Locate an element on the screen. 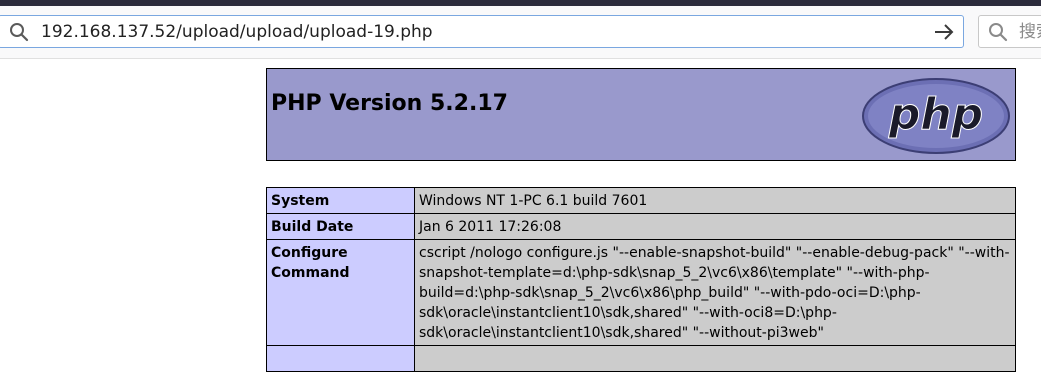 Image resolution: width=1041 pixels, height=372 pixels. table-row: Build Date Jan 6 2011 17:26:08 is located at coordinates (641, 226).